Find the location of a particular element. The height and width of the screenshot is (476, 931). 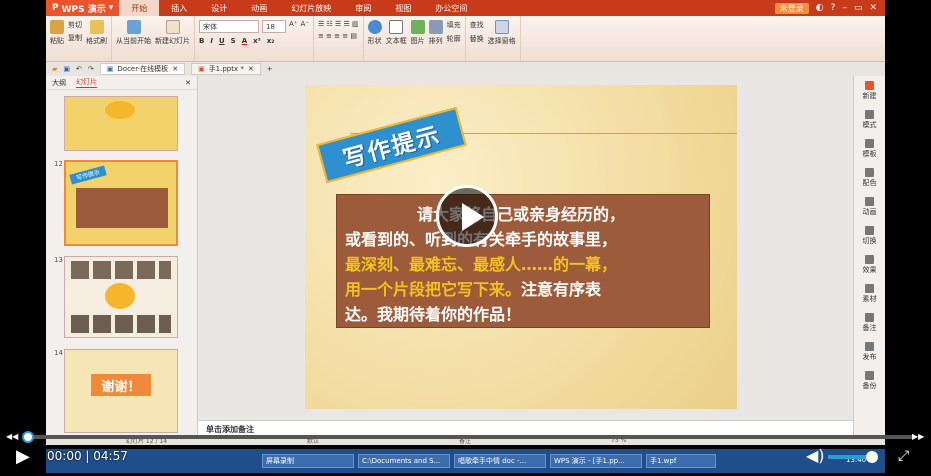

tab-outline: 大纲 is located at coordinates (59, 83).